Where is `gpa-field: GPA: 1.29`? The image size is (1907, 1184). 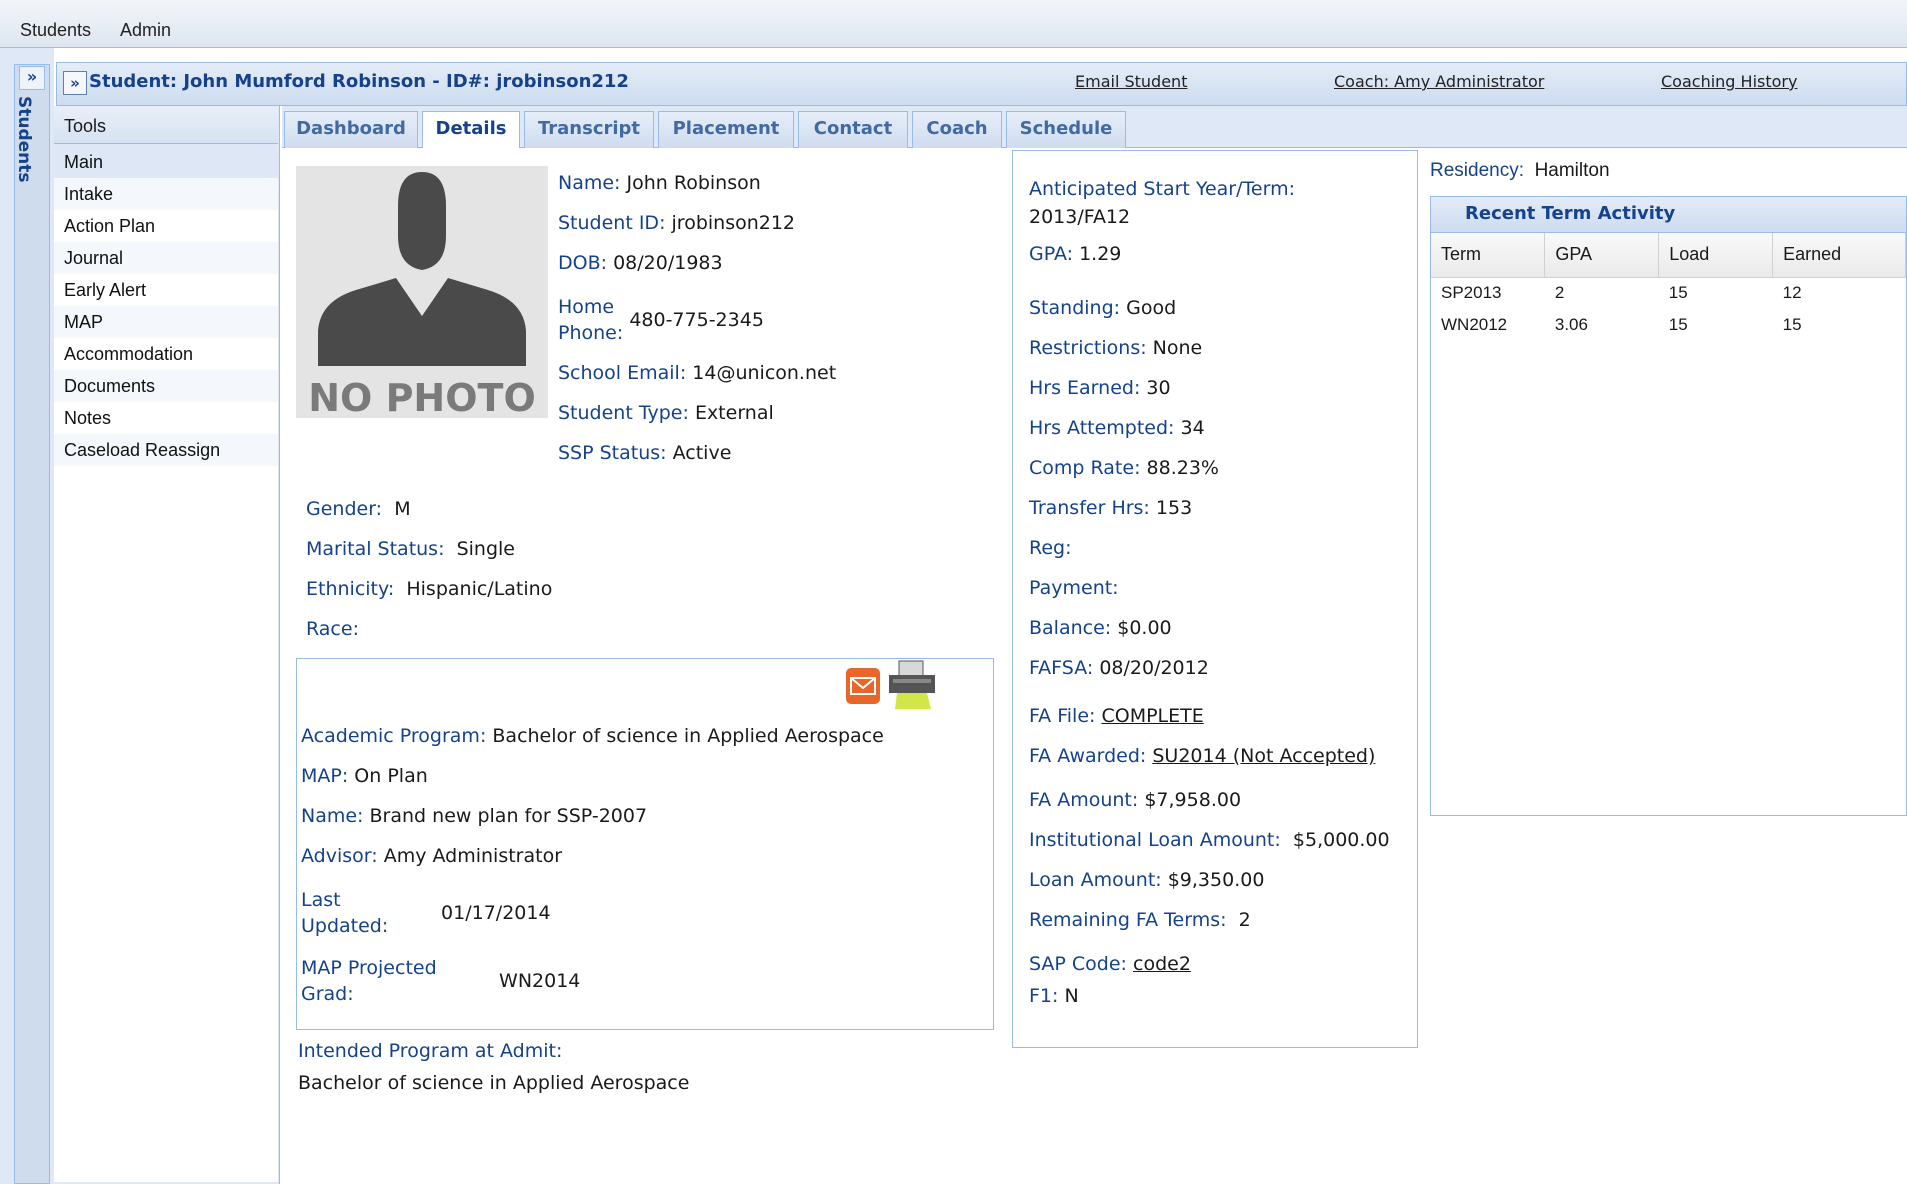
gpa-field: GPA: 1.29 is located at coordinates (1075, 254).